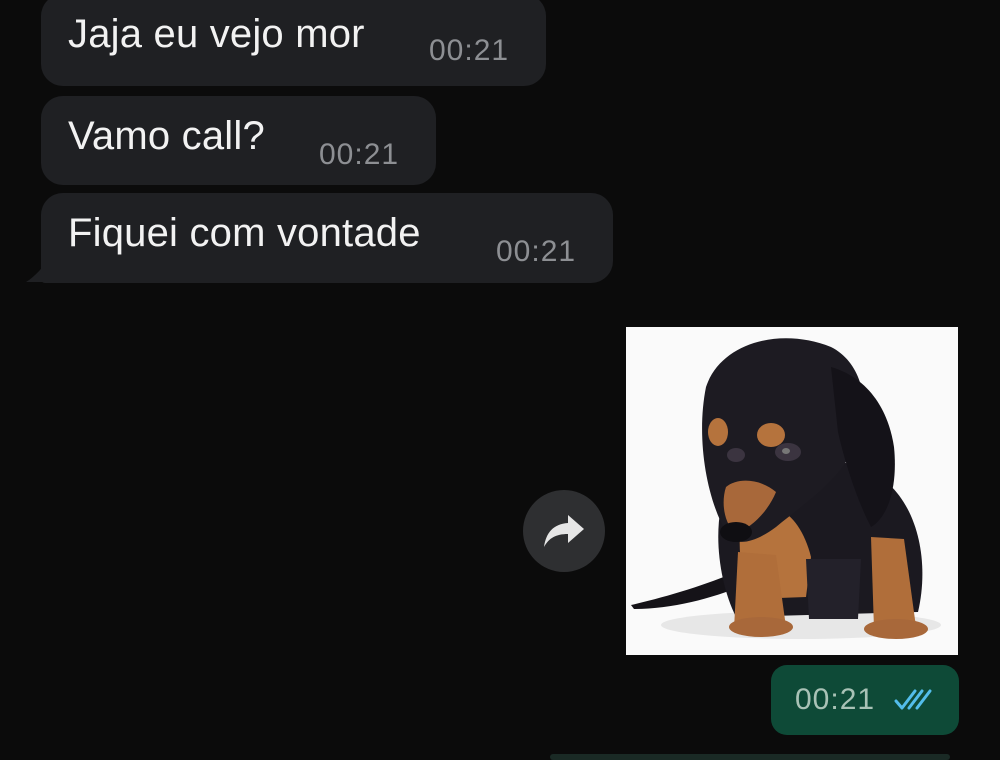  I want to click on next-message-edge, so click(750, 757).